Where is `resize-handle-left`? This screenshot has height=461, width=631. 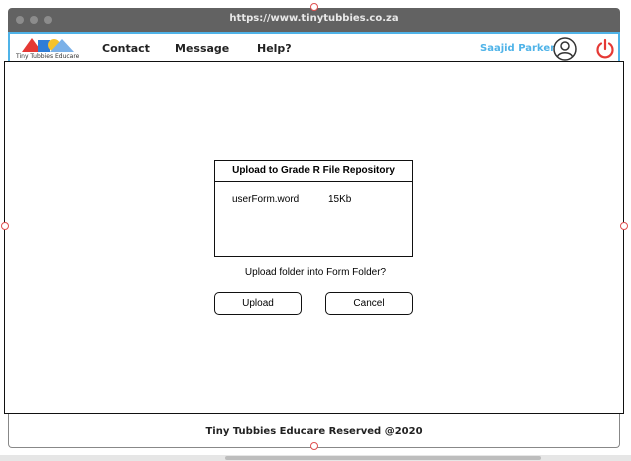
resize-handle-left is located at coordinates (5, 226).